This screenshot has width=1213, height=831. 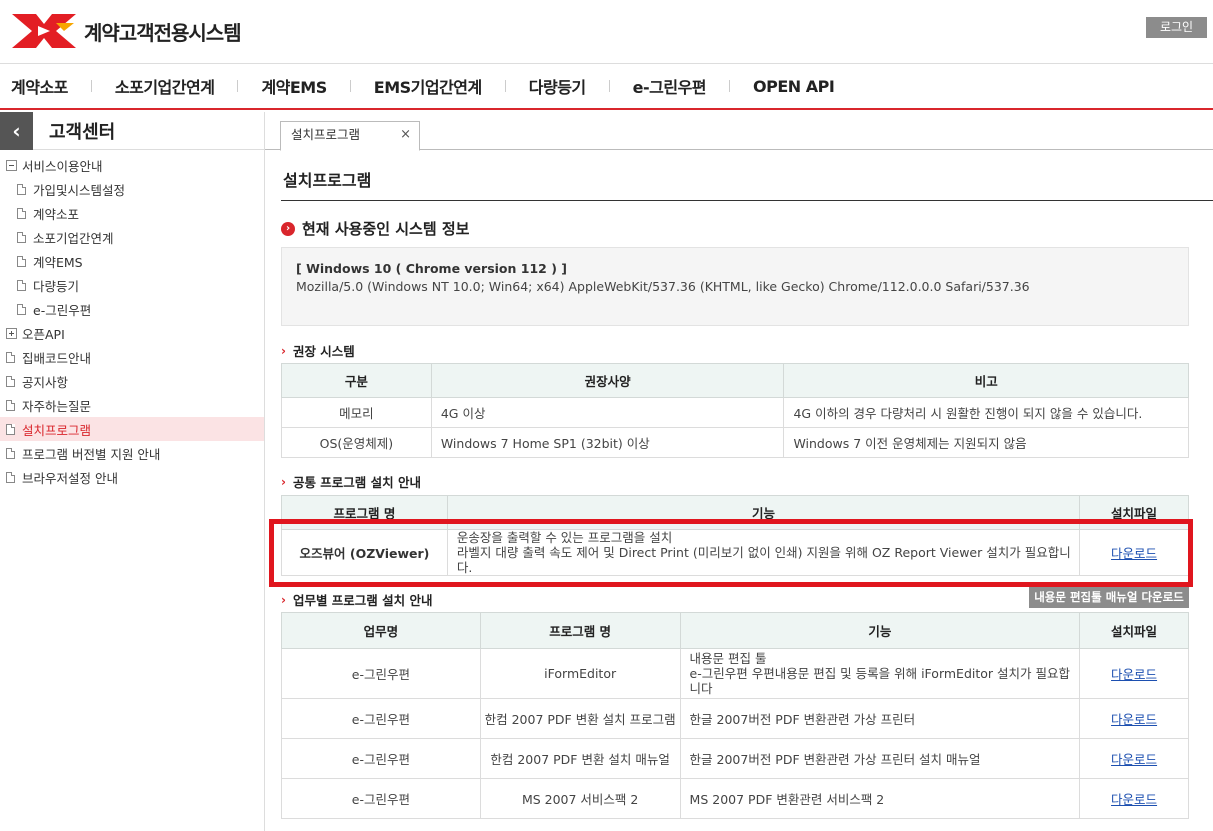 What do you see at coordinates (356, 380) in the screenshot?
I see `column-header: 구분` at bounding box center [356, 380].